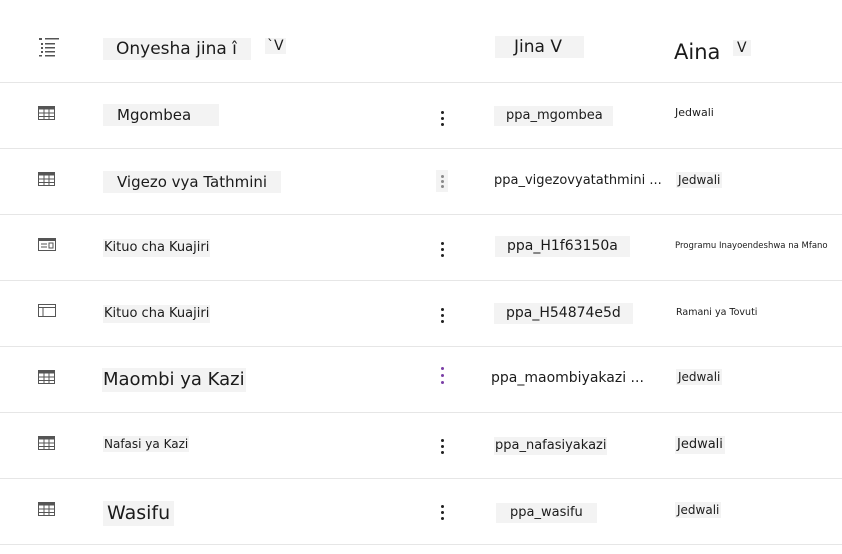 Image resolution: width=842 pixels, height=554 pixels. Describe the element at coordinates (717, 312) in the screenshot. I see `row-type: Ramani ya Tovuti` at that location.